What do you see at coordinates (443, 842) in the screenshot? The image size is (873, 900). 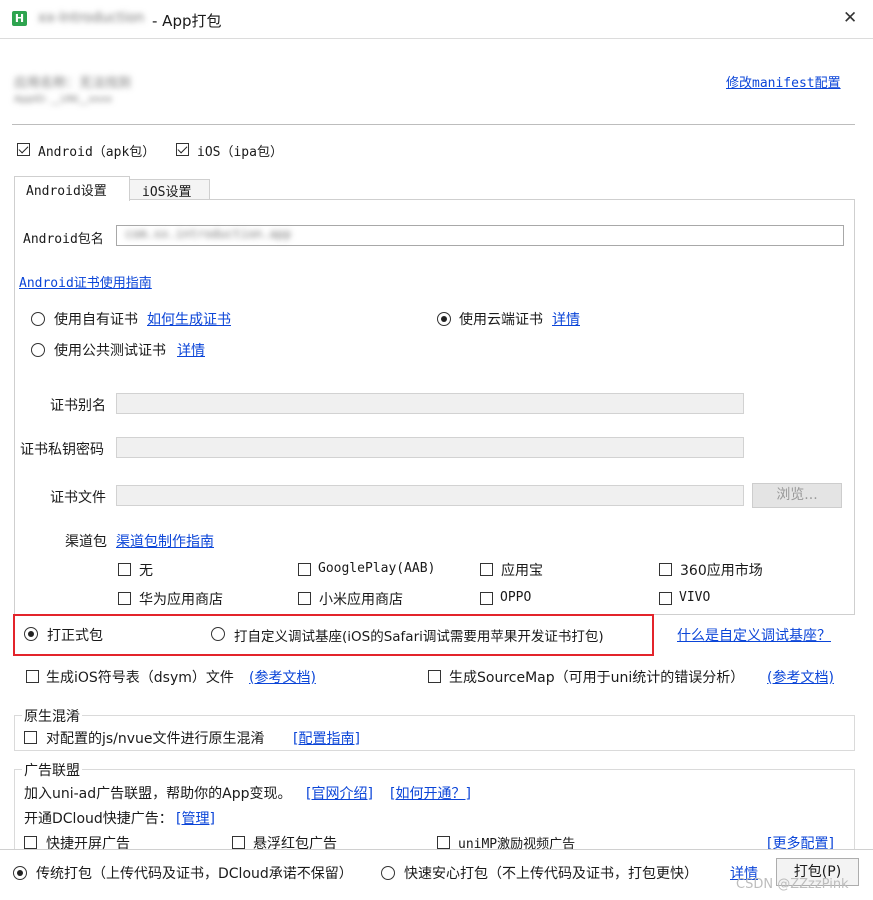 I see `unimp-video-ad-checkbox` at bounding box center [443, 842].